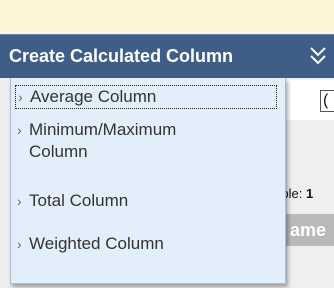  I want to click on background-input-value: (, so click(326, 100).